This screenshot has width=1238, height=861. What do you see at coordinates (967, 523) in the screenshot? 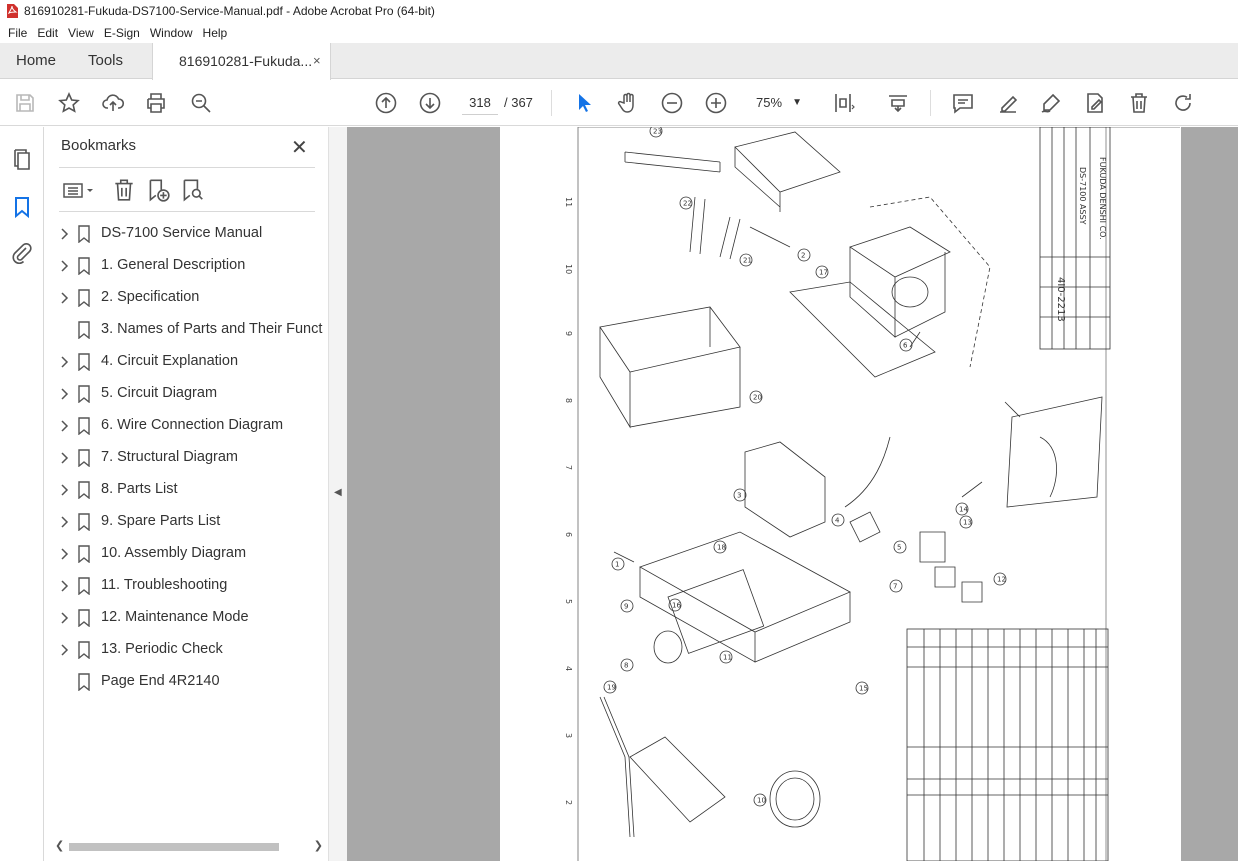
I see `part-callout-label: 13` at bounding box center [967, 523].